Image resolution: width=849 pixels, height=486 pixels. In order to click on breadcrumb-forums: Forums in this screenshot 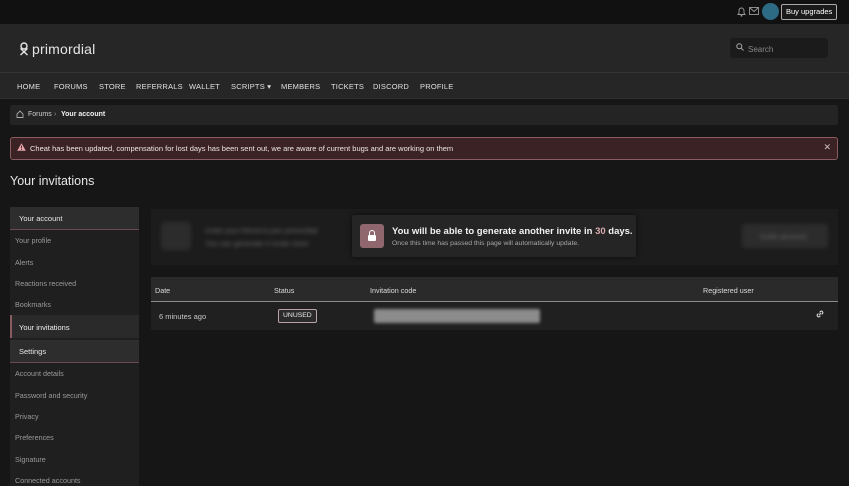, I will do `click(40, 114)`.